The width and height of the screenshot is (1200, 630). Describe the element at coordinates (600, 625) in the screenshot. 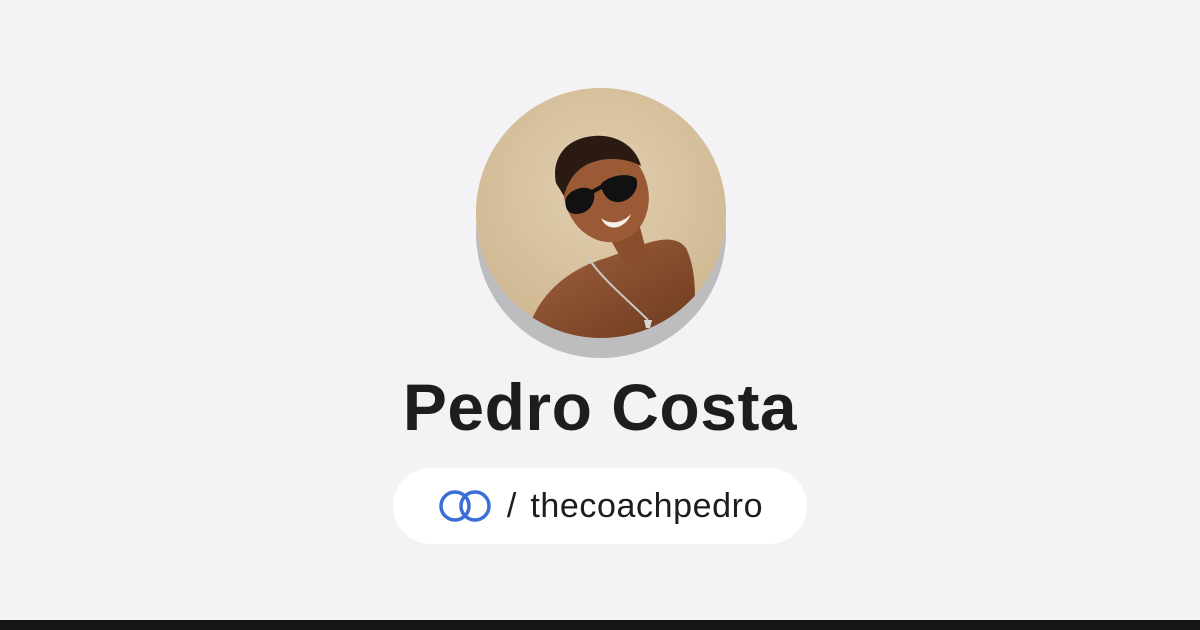

I see `bottom-bar` at that location.